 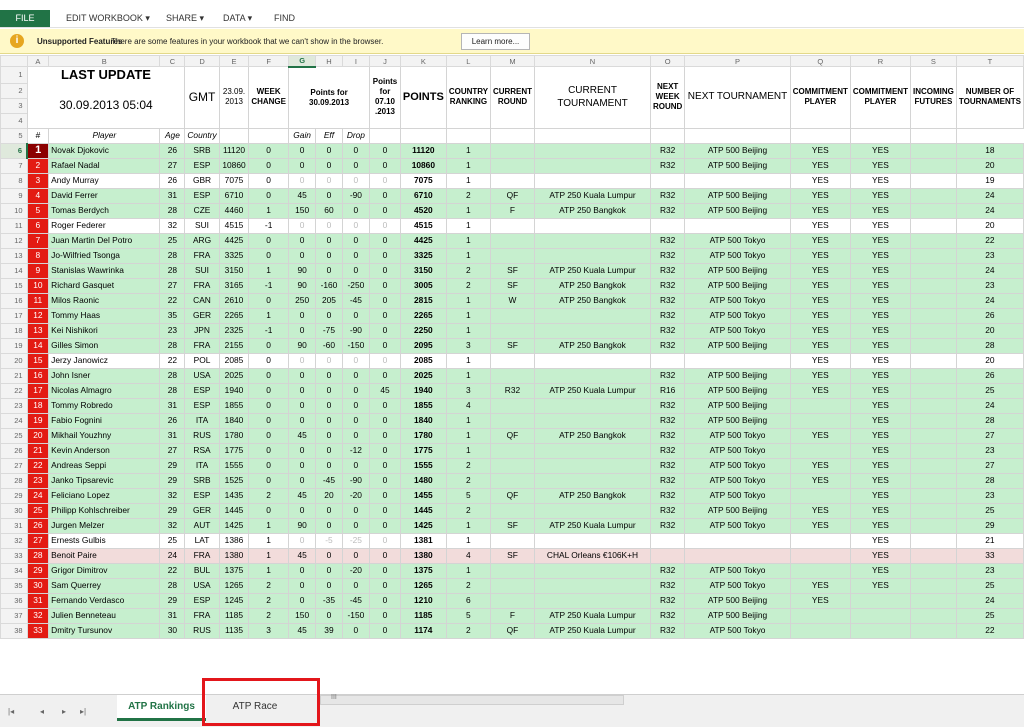 What do you see at coordinates (172, 165) in the screenshot?
I see `cell-age: 27` at bounding box center [172, 165].